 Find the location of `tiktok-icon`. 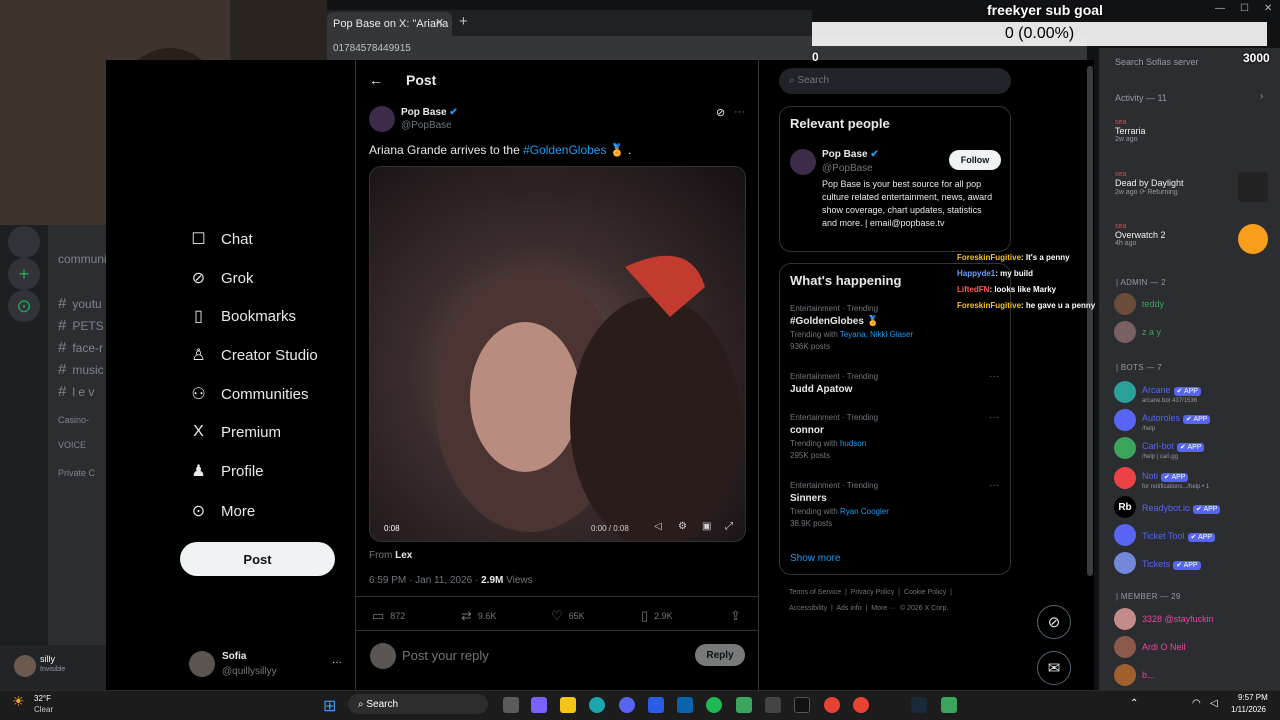

tiktok-icon is located at coordinates (802, 705).